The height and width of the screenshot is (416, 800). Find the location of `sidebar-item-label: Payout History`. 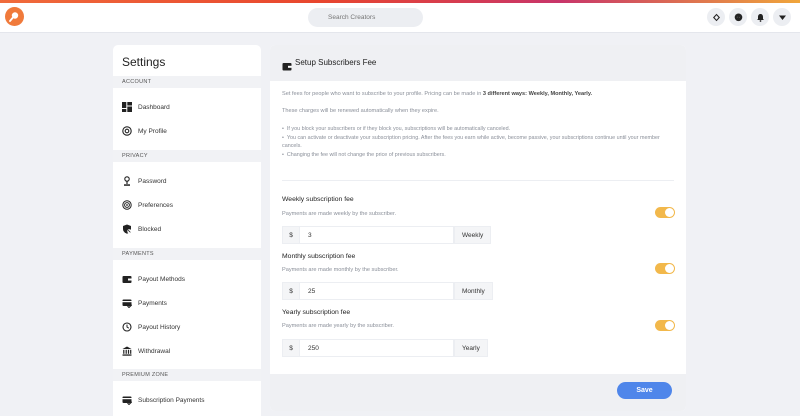

sidebar-item-label: Payout History is located at coordinates (159, 327).